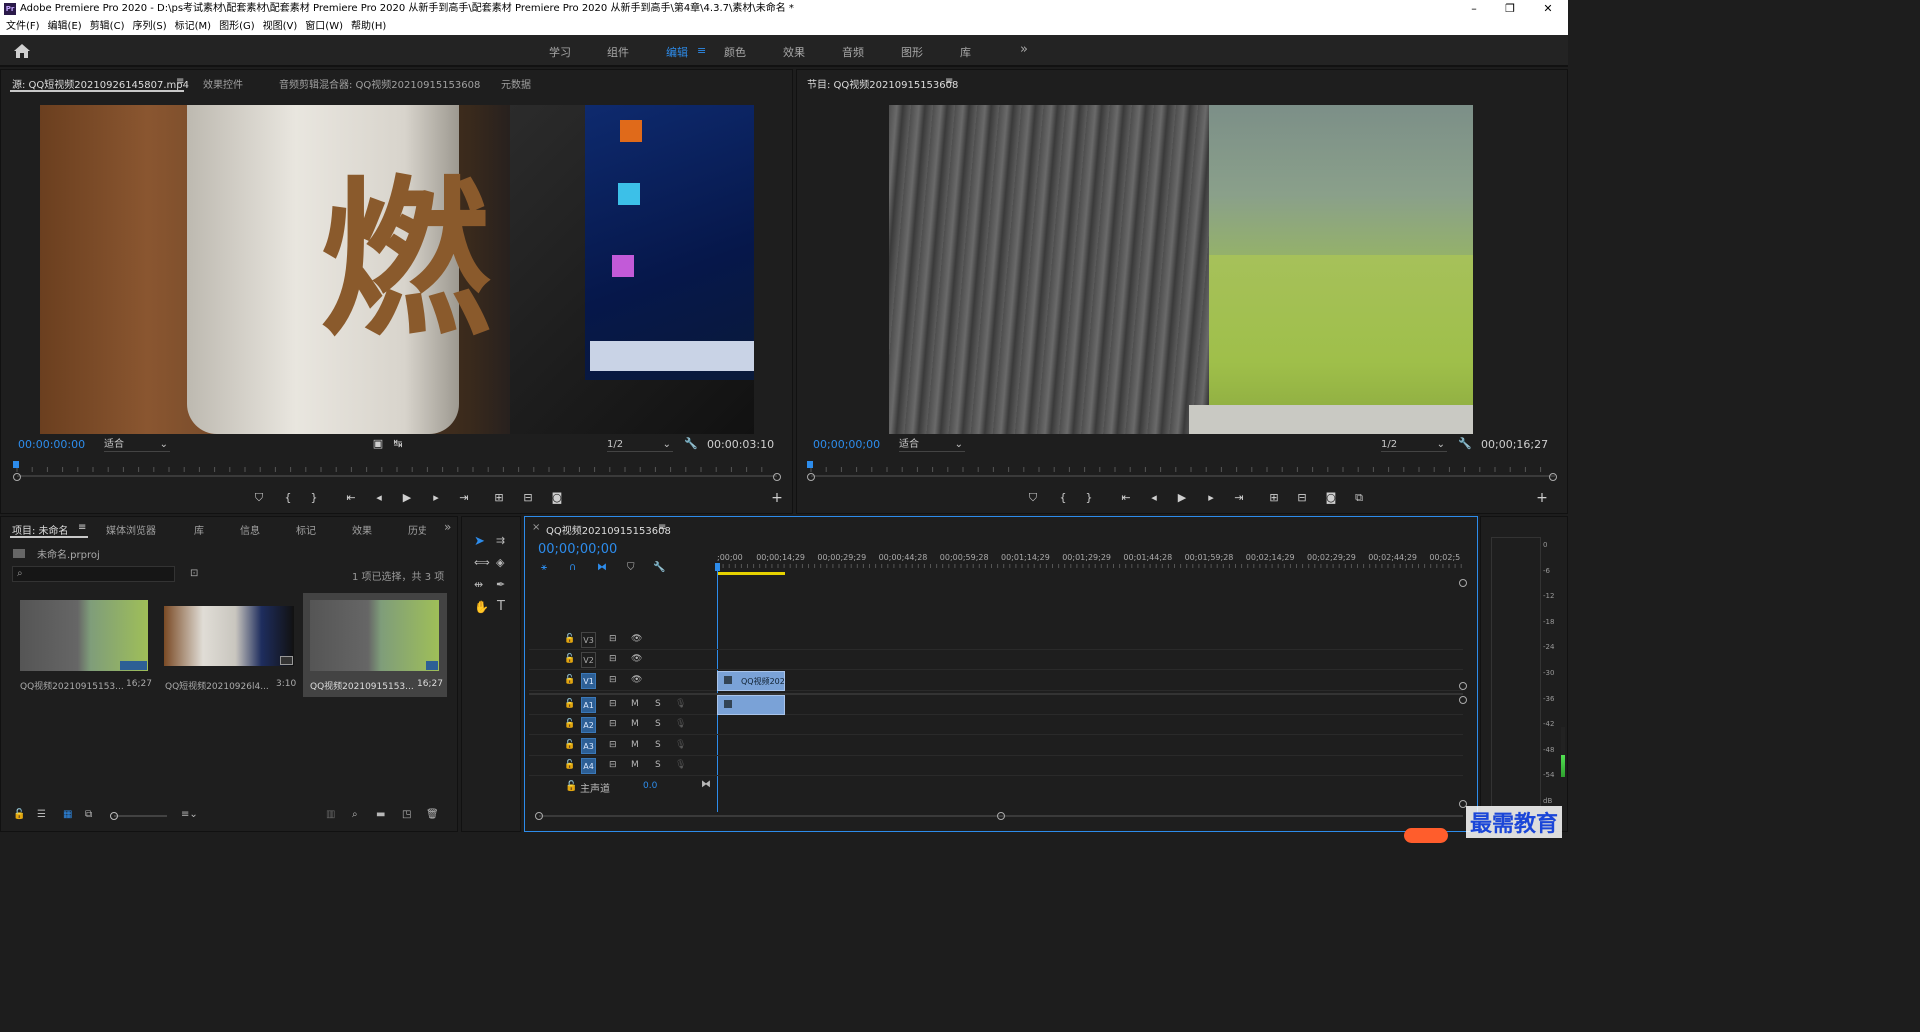 This screenshot has width=1920, height=1032. What do you see at coordinates (677, 52) in the screenshot?
I see `workspace-editing: 编辑` at bounding box center [677, 52].